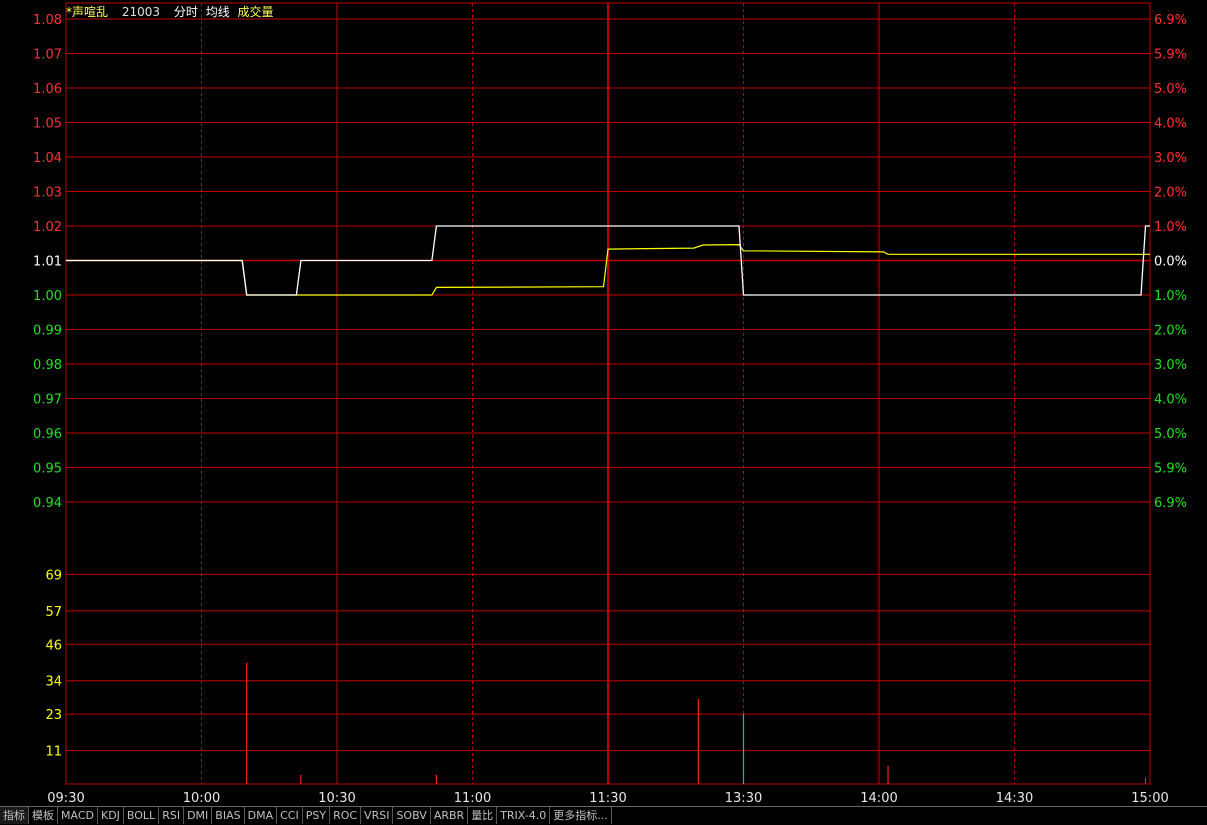  I want to click on price-tick-label: 0.99, so click(47, 331).